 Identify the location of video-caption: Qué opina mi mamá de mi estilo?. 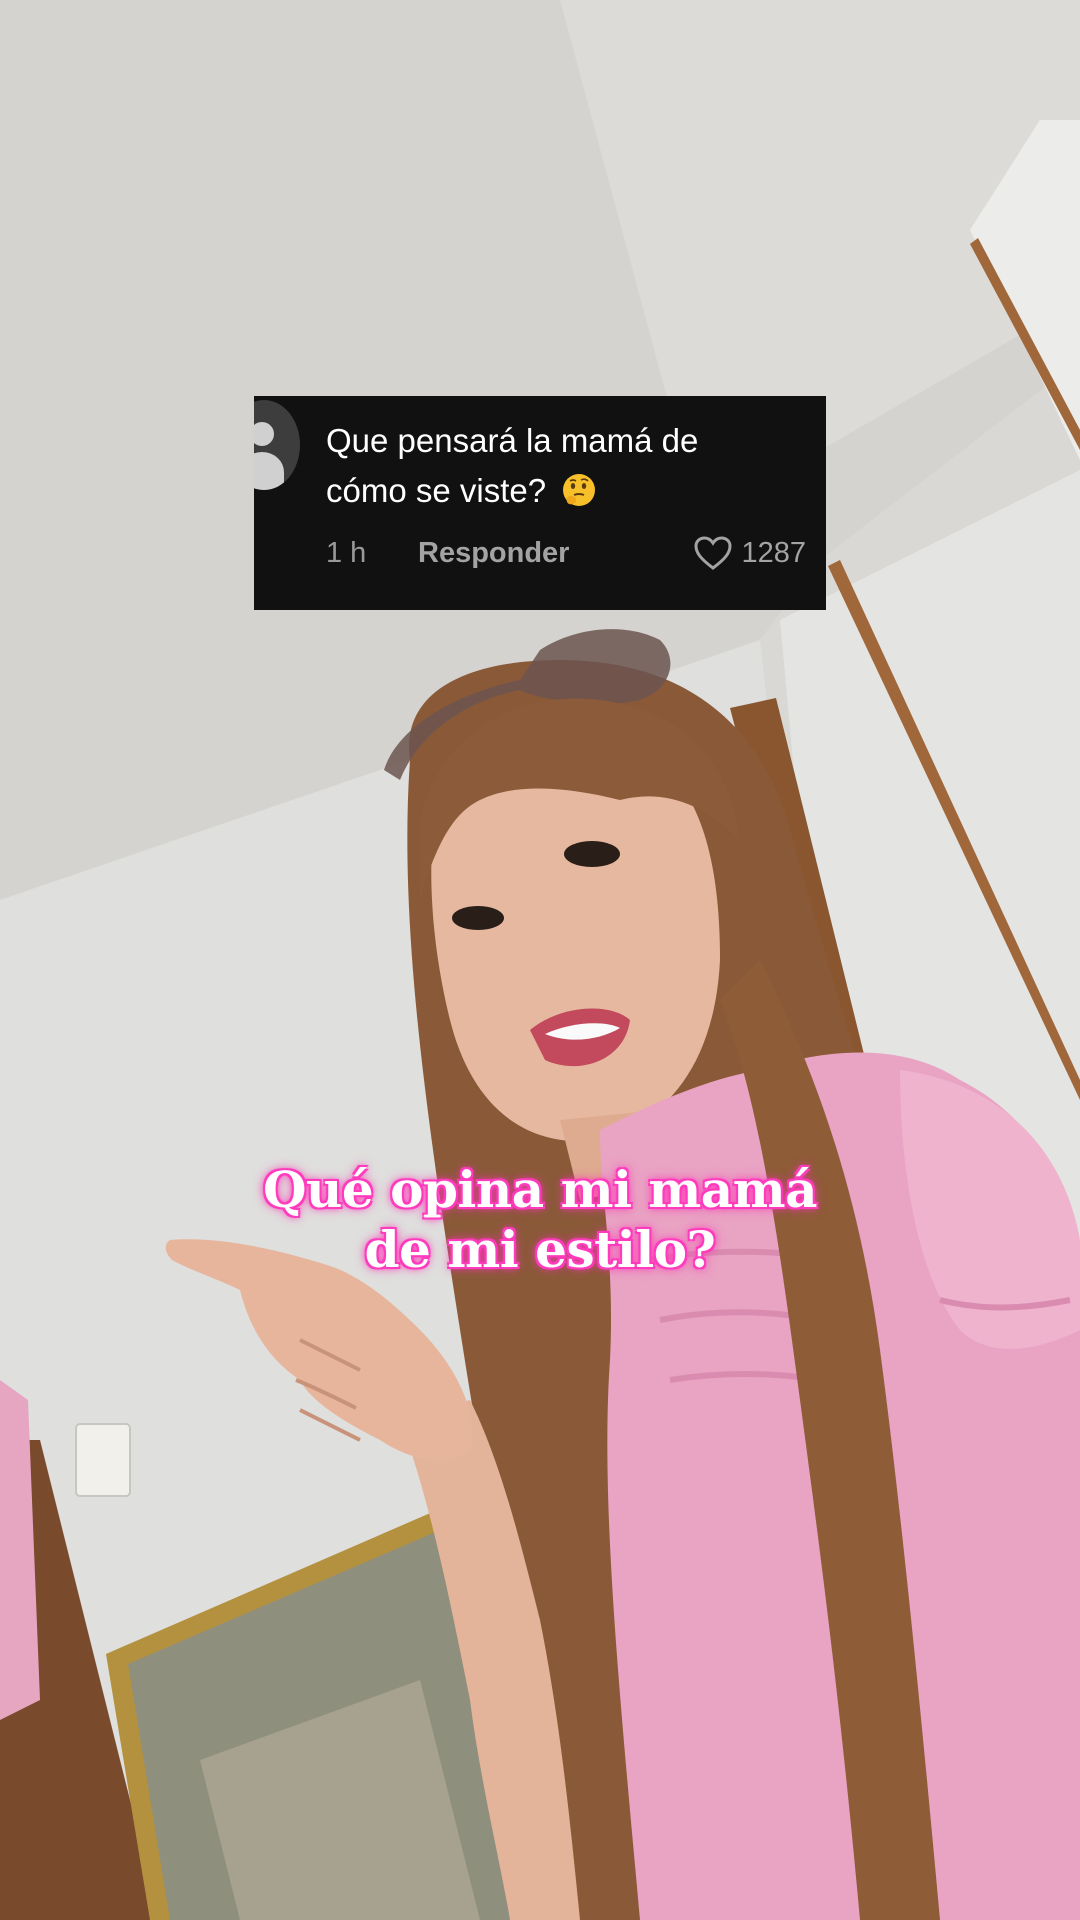
(540, 1220).